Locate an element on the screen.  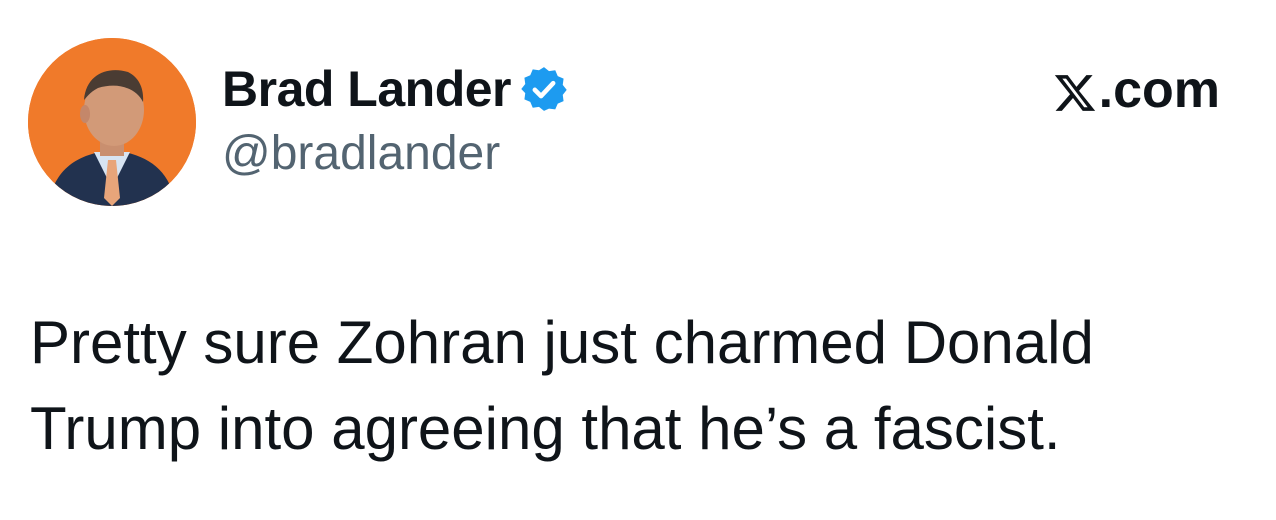
avatar is located at coordinates (112, 122).